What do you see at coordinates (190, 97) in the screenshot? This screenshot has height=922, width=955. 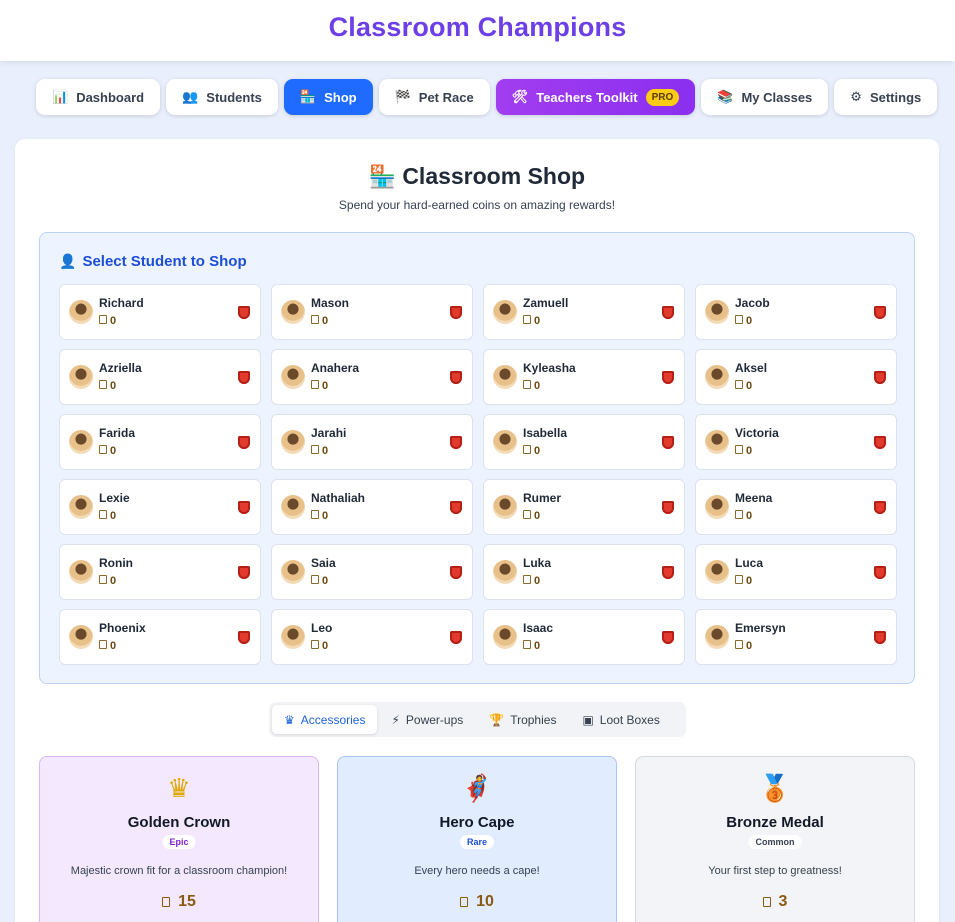 I see `users-icon: 👥` at bounding box center [190, 97].